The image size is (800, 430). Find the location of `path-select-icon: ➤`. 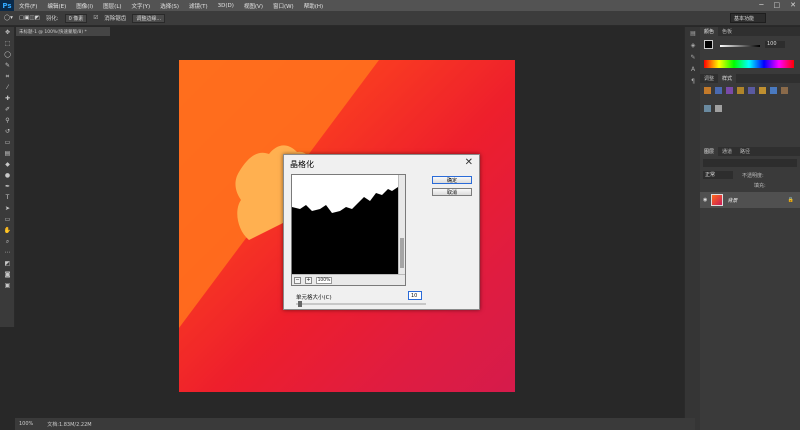

path-select-icon: ➤ is located at coordinates (7, 208).